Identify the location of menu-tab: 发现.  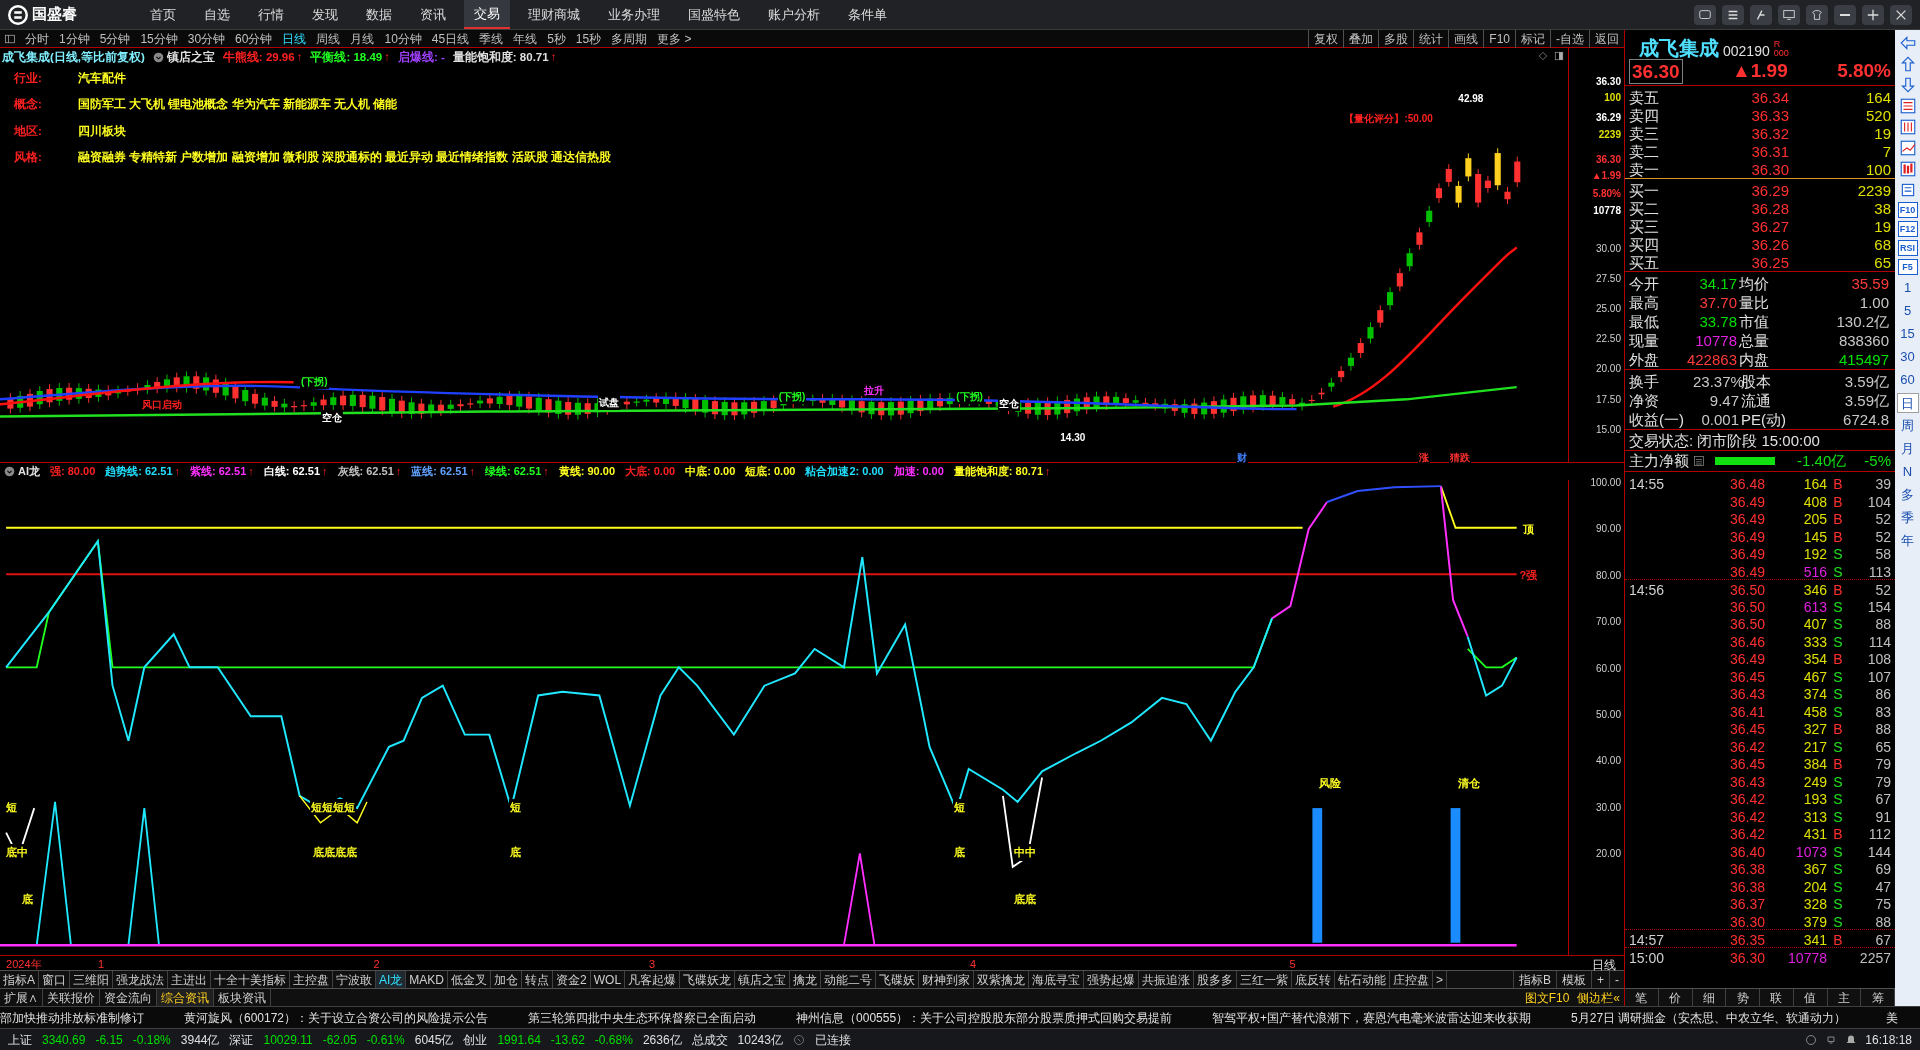
(325, 14).